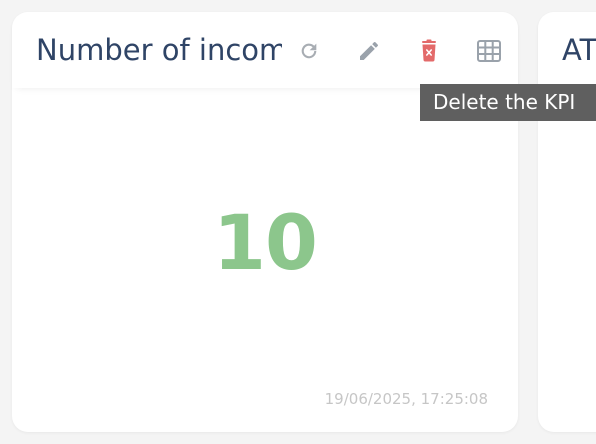 The image size is (596, 444). I want to click on kpi-card-next-header: AT, so click(567, 50).